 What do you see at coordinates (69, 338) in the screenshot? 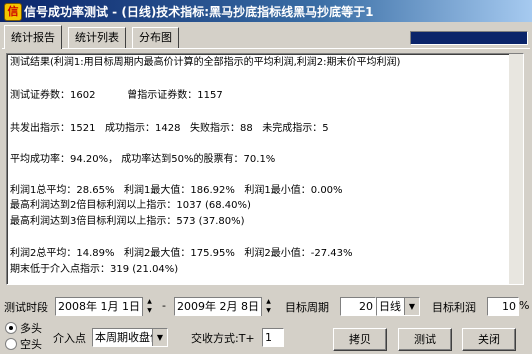
I see `entry-label: 介入点` at bounding box center [69, 338].